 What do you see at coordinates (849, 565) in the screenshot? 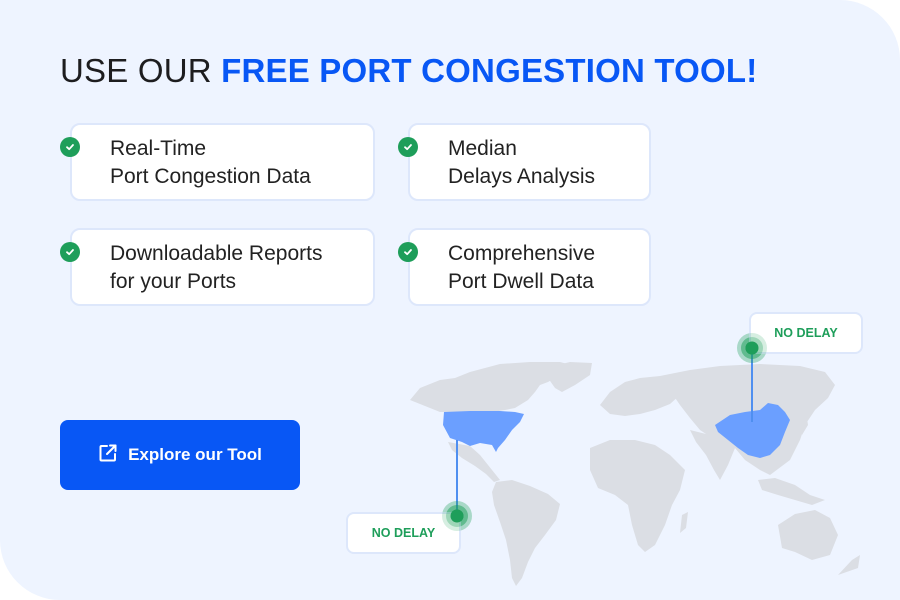
I see `land-new-zealand` at bounding box center [849, 565].